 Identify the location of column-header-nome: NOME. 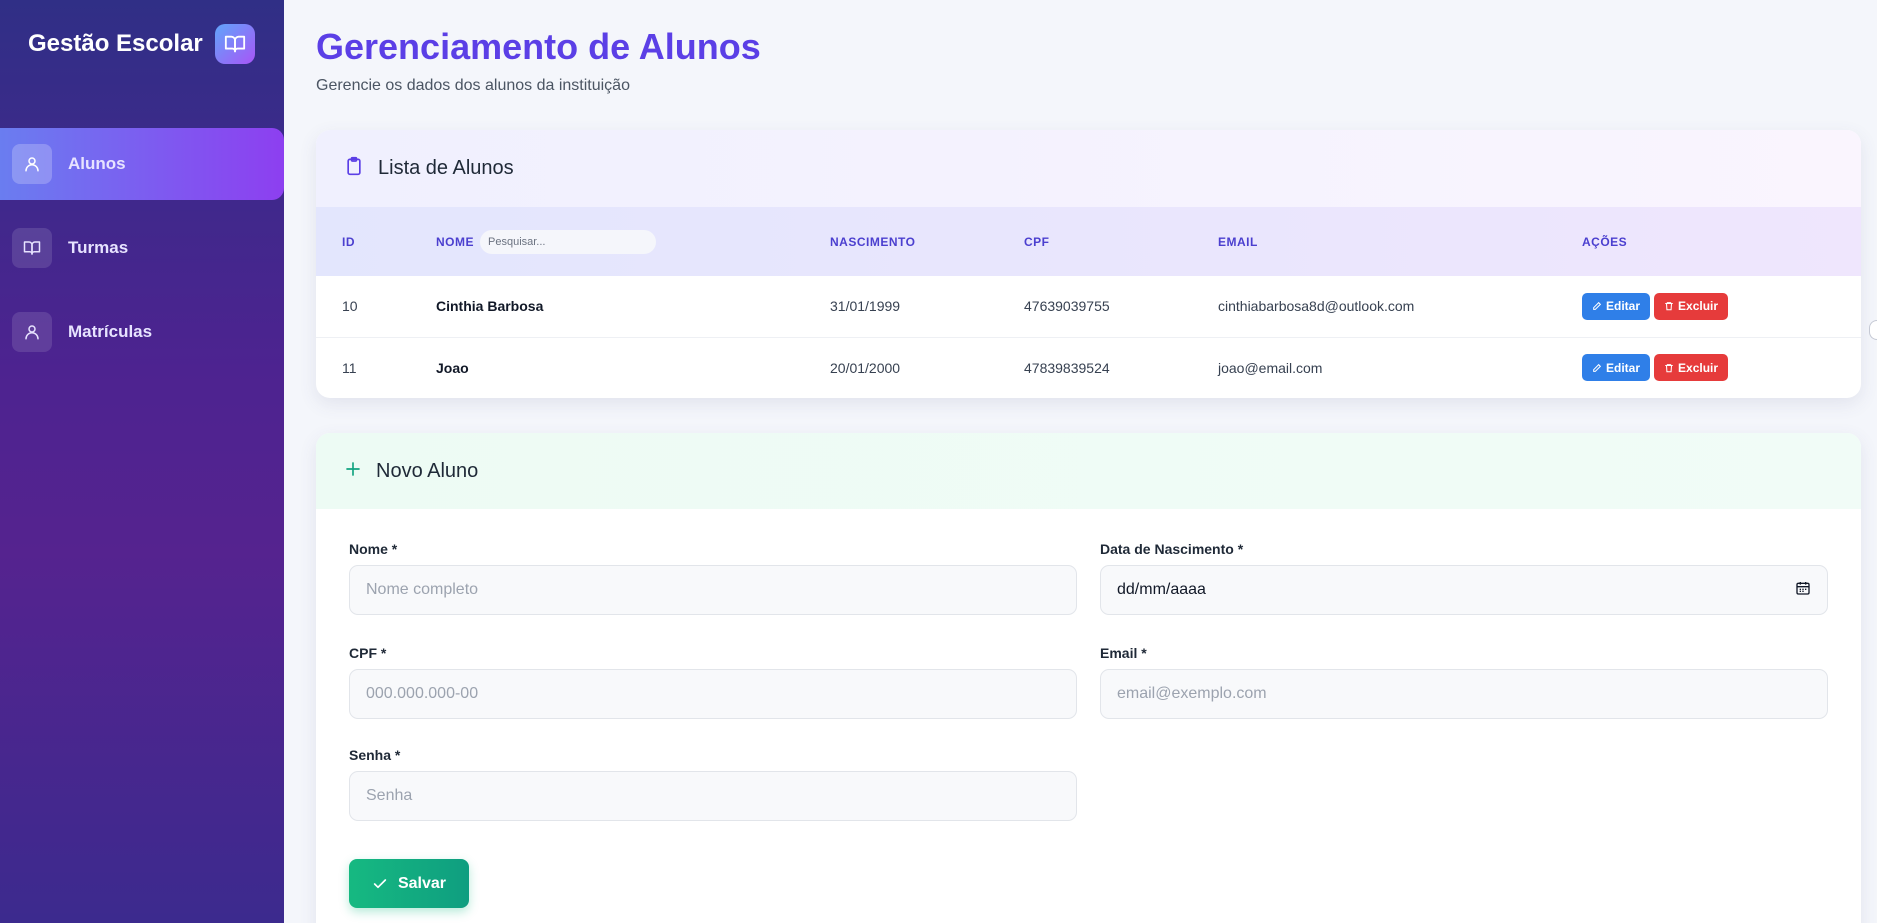
(633, 241).